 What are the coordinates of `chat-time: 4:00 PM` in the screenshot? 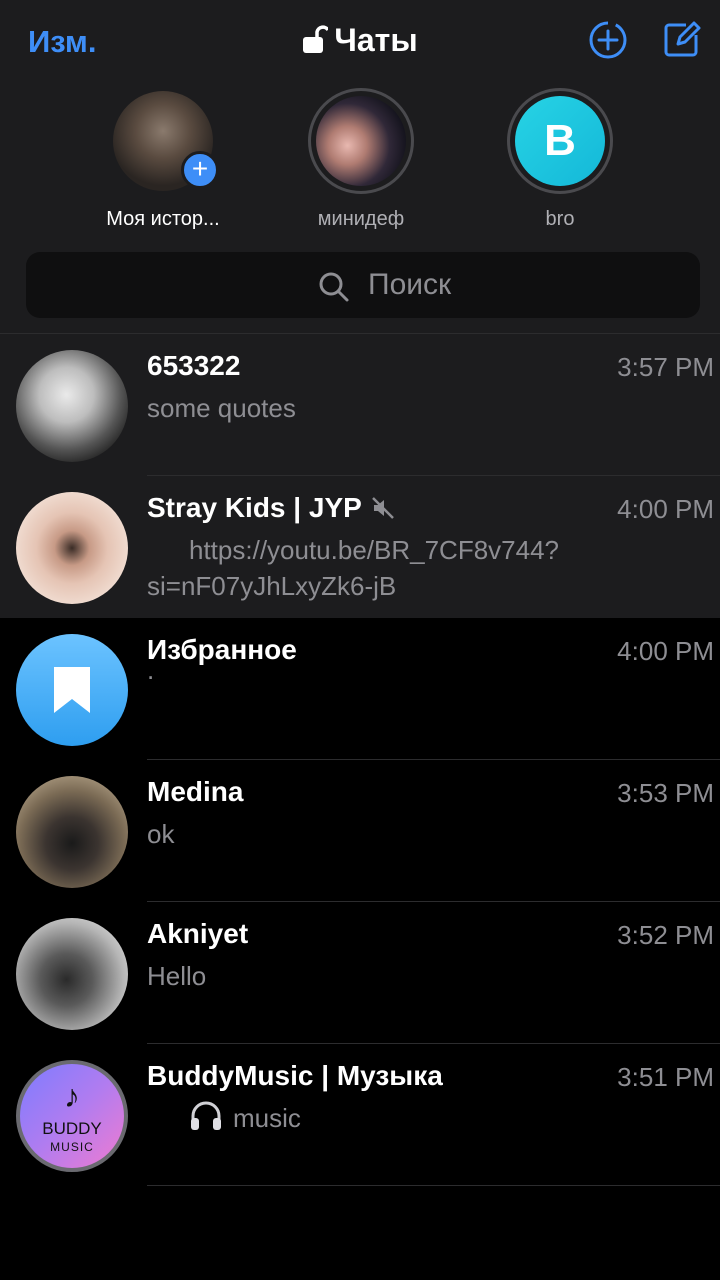 It's located at (665, 509).